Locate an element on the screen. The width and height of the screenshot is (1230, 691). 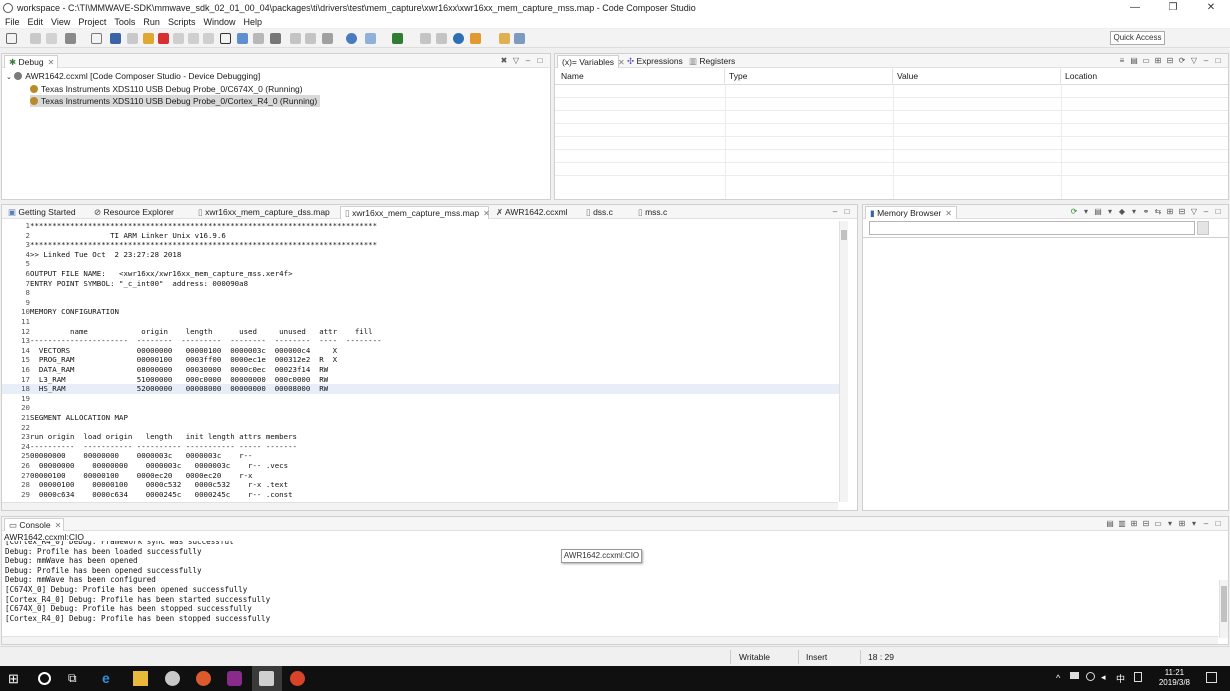
save-memory-icon: ▤ is located at coordinates (1098, 211).